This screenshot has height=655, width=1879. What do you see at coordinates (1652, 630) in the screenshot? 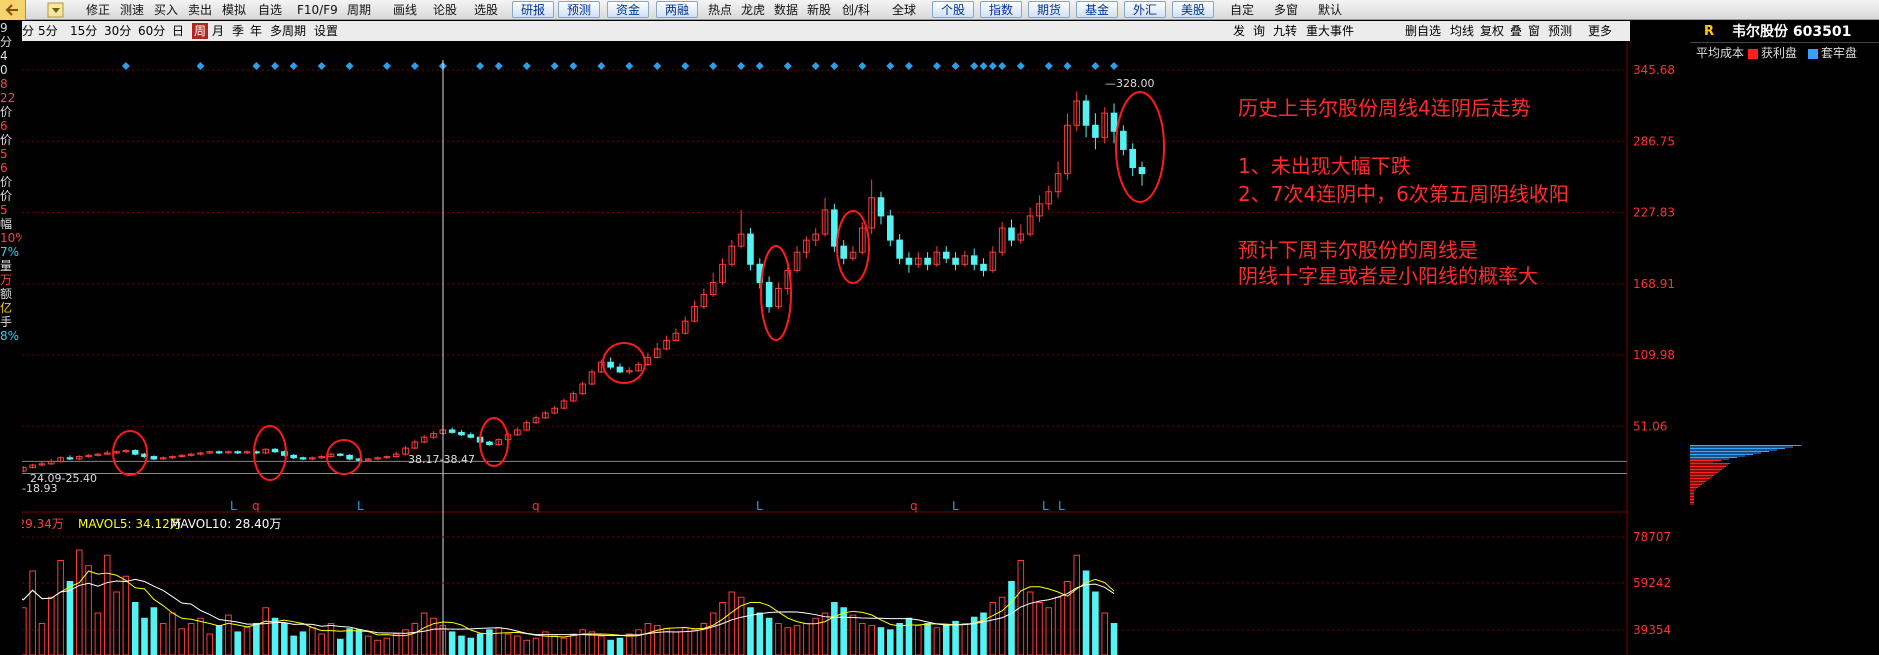
I see `volume-axis-label: 39354` at bounding box center [1652, 630].